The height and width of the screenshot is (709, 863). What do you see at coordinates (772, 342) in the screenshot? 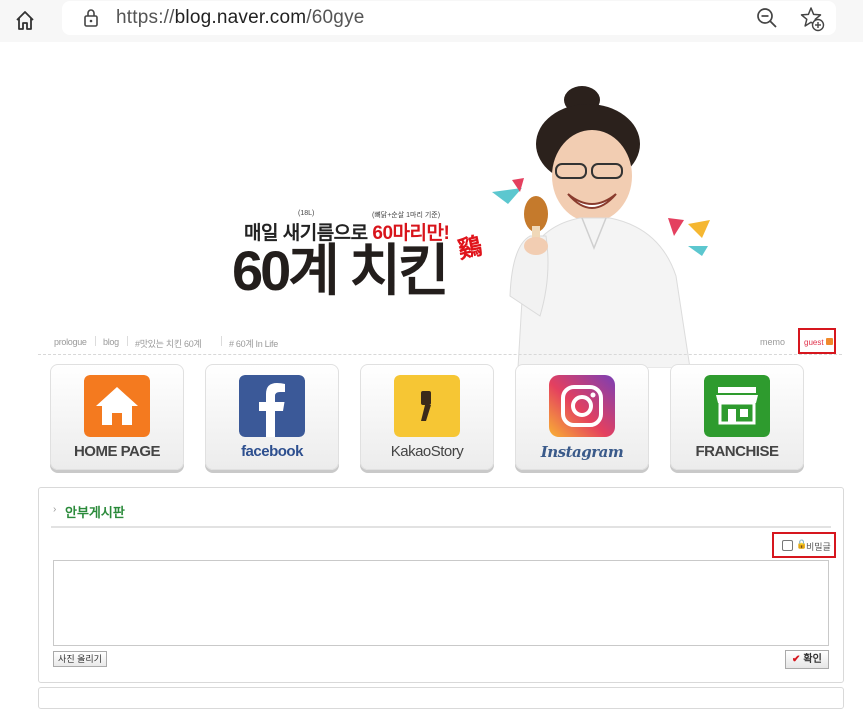
I see `nav-memo: memo` at bounding box center [772, 342].